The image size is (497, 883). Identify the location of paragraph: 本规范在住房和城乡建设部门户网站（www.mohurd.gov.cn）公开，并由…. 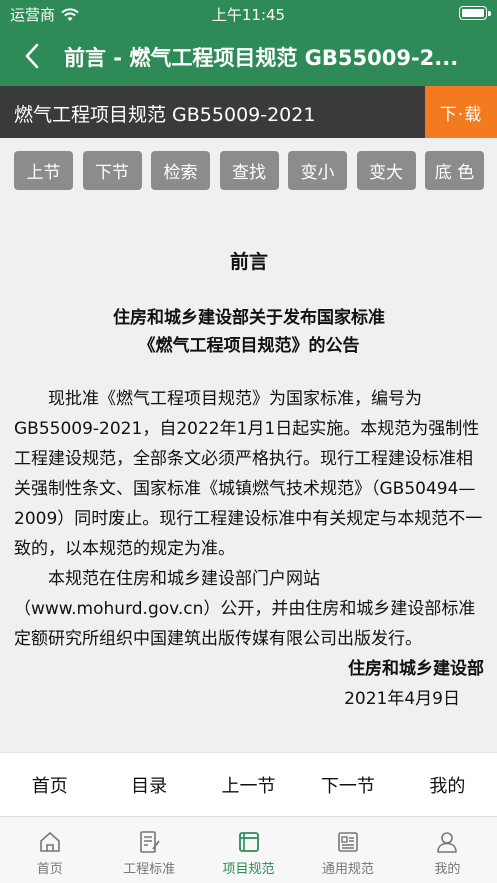
(245, 609).